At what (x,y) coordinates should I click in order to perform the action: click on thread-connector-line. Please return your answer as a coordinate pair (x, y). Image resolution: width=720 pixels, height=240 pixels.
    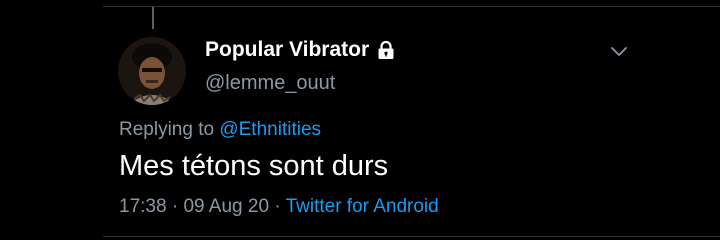
    Looking at the image, I should click on (153, 18).